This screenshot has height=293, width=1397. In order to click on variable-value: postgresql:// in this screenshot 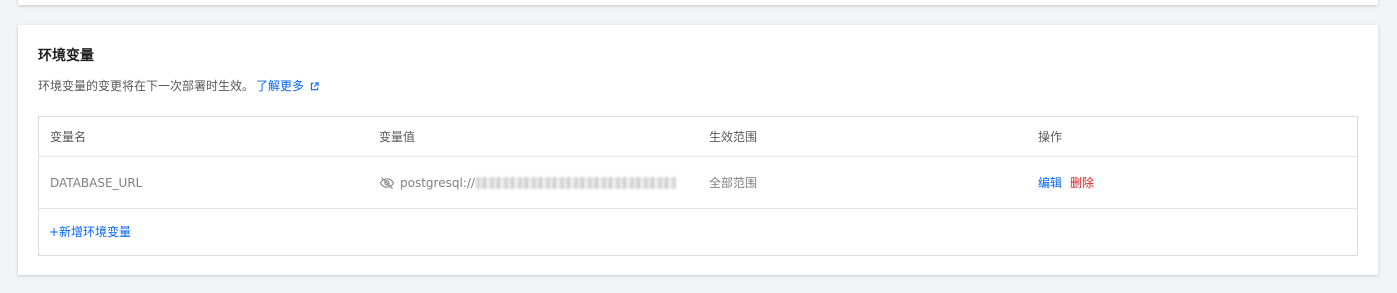, I will do `click(527, 182)`.